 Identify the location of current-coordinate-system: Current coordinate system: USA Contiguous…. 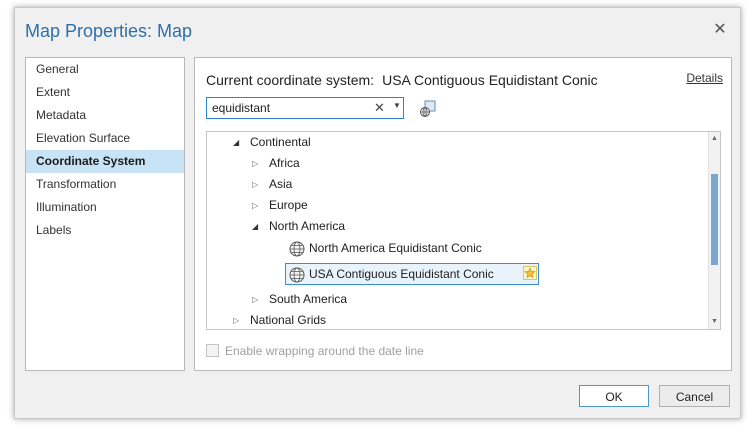
(402, 80).